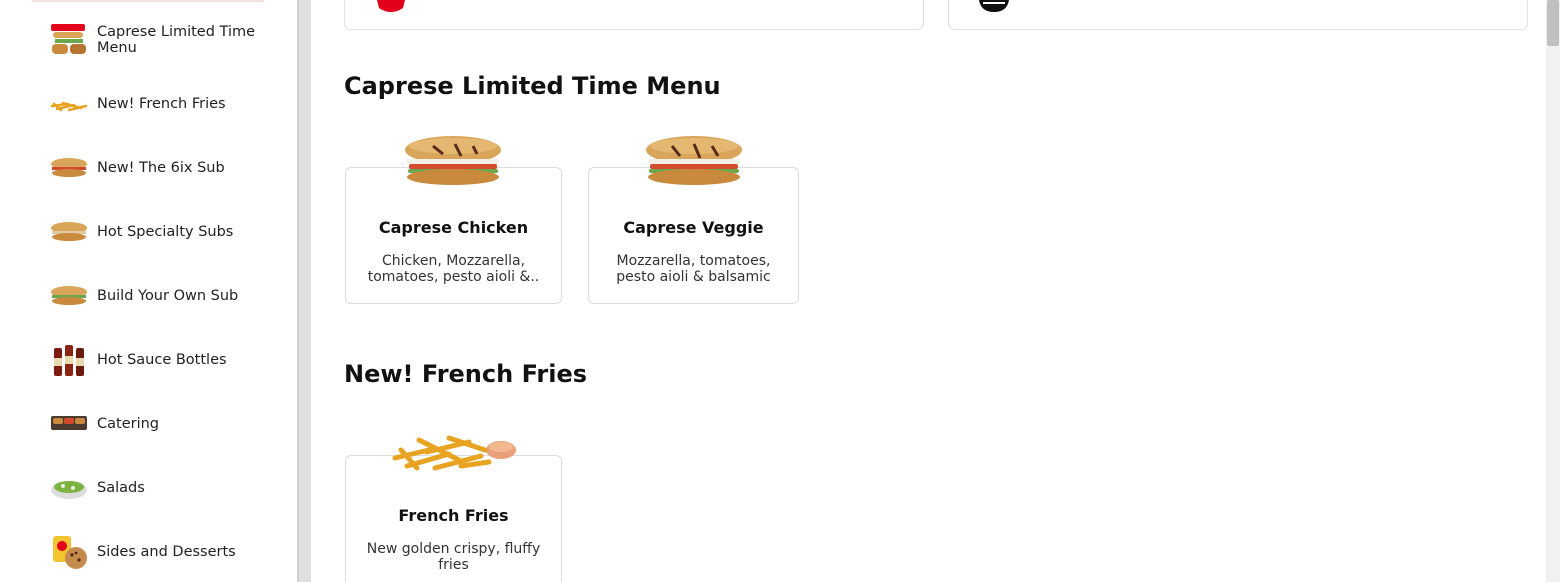  What do you see at coordinates (68, 104) in the screenshot?
I see `fries-icon` at bounding box center [68, 104].